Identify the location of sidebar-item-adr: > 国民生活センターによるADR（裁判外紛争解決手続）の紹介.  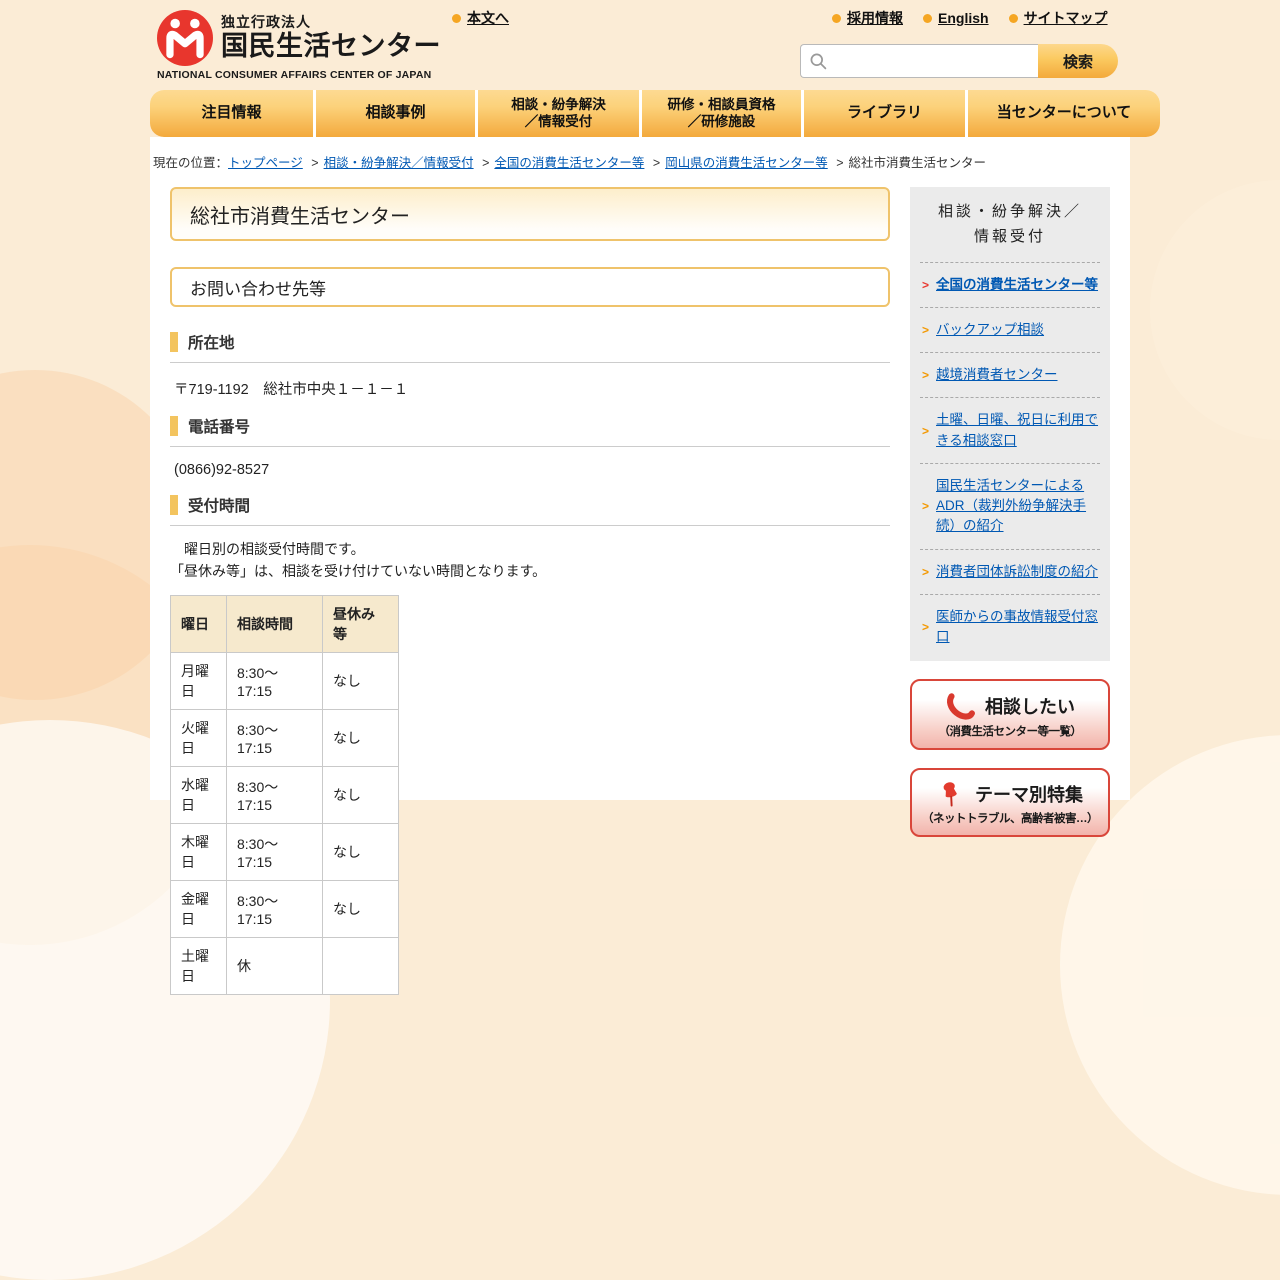
(1010, 505).